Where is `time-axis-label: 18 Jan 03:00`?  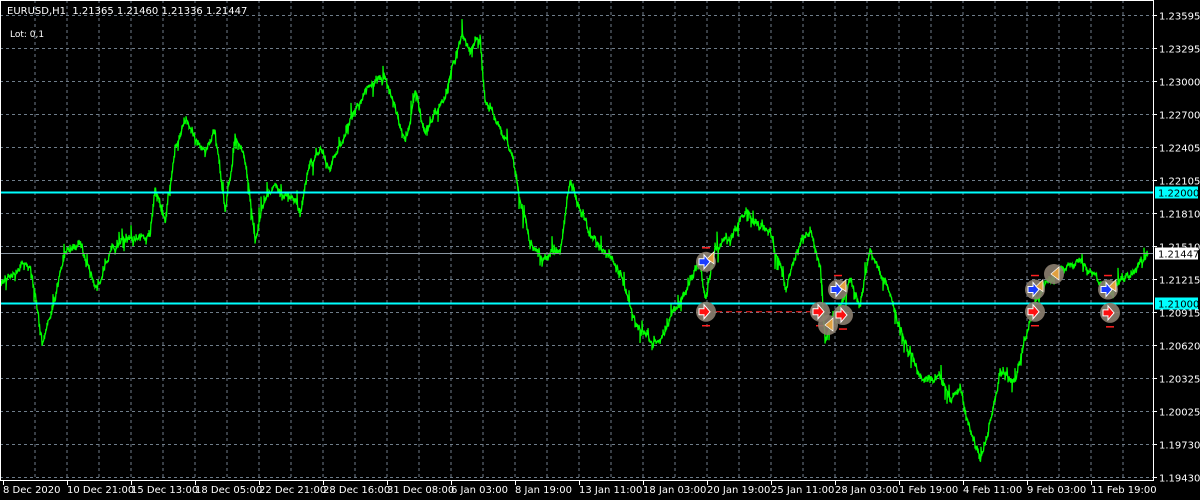
time-axis-label: 18 Jan 03:00 is located at coordinates (674, 490).